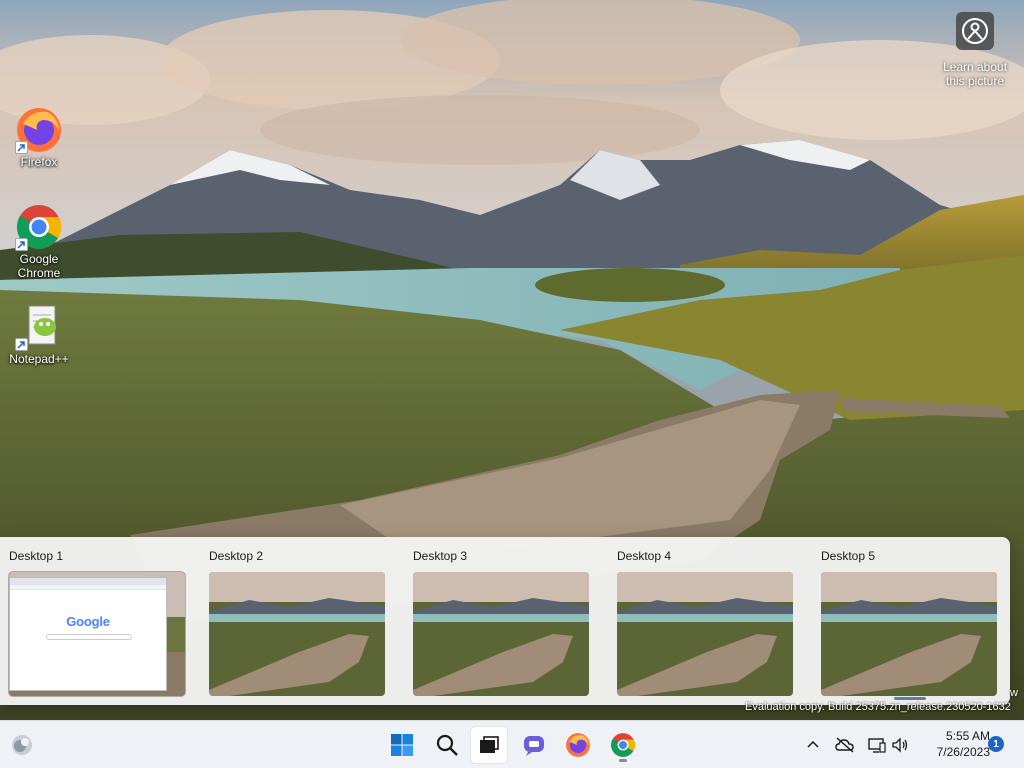  I want to click on cloud-offline-icon, so click(844, 745).